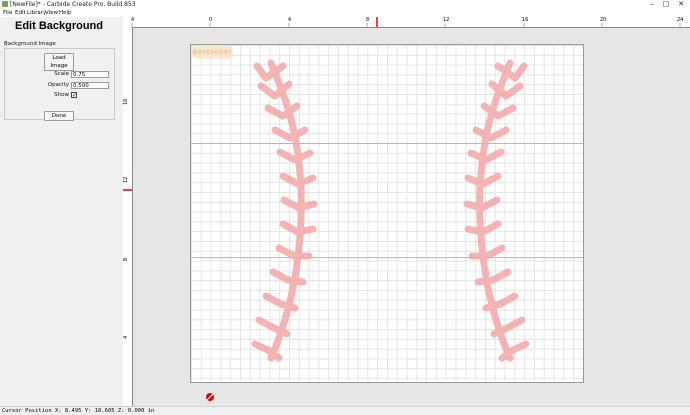  What do you see at coordinates (681, 4) in the screenshot?
I see `close-button: ✕` at bounding box center [681, 4].